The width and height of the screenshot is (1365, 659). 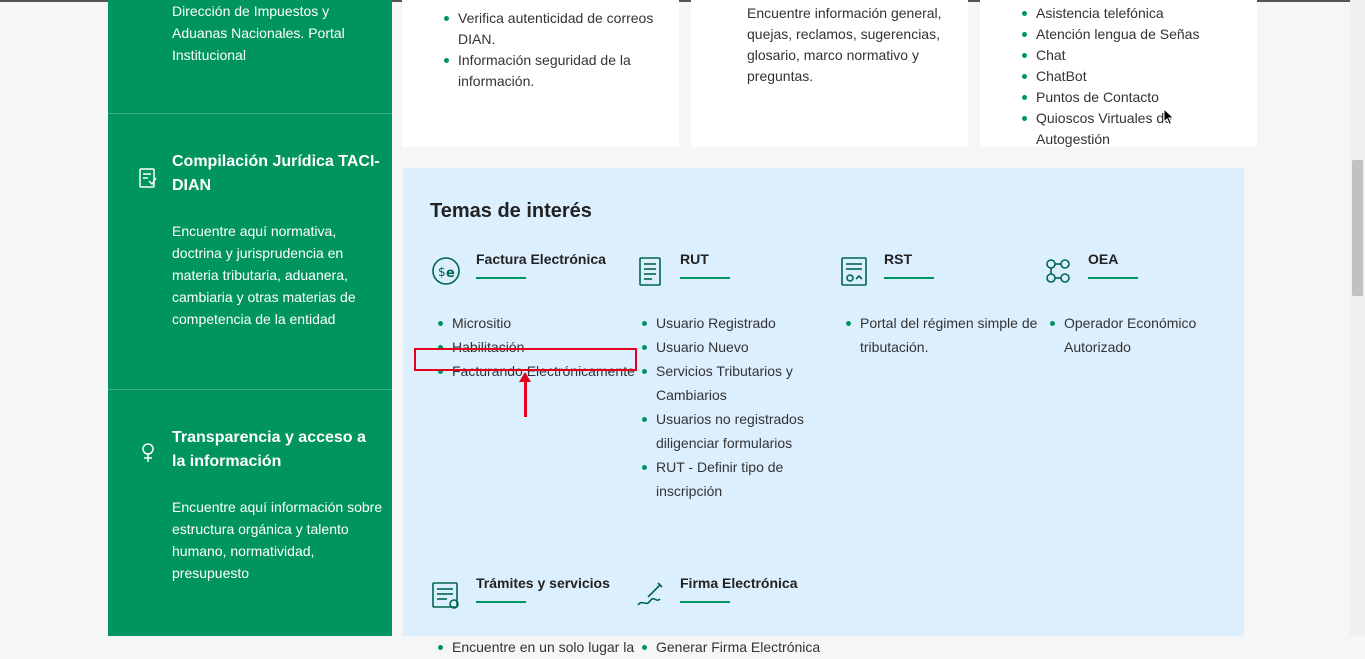 I want to click on certificate-icon, so click(x=854, y=271).